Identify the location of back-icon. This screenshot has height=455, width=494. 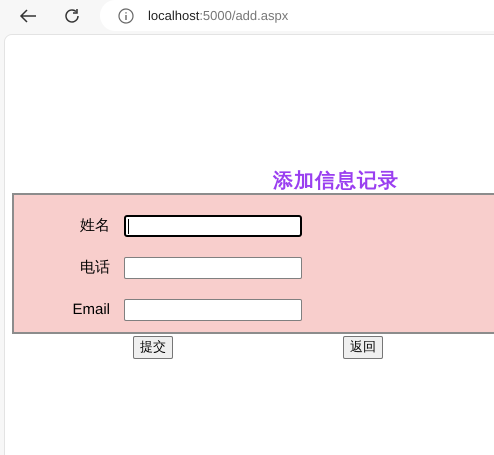
(28, 16).